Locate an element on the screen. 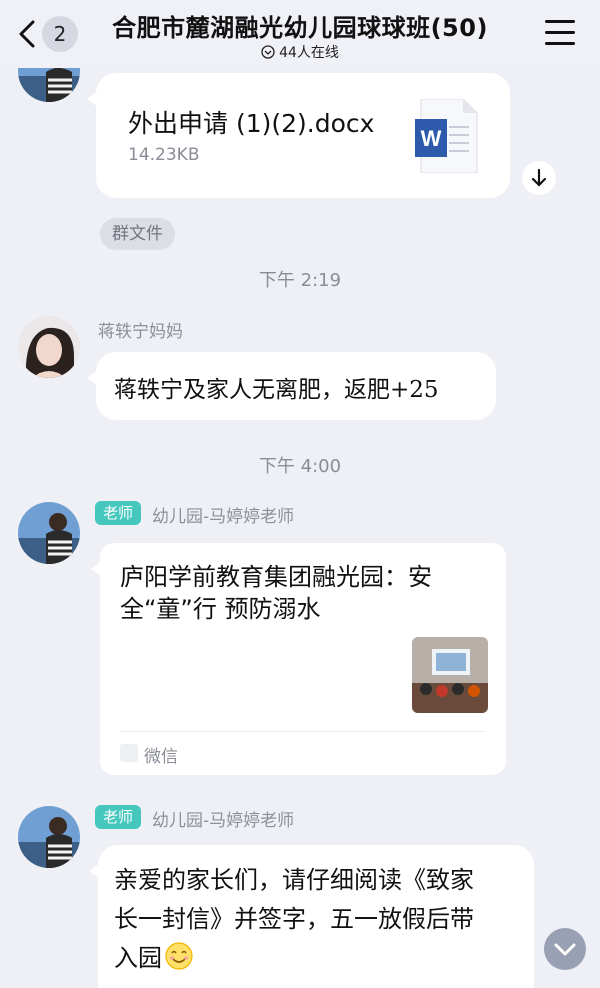 The height and width of the screenshot is (988, 600). online-count: 44人在线 is located at coordinates (309, 53).